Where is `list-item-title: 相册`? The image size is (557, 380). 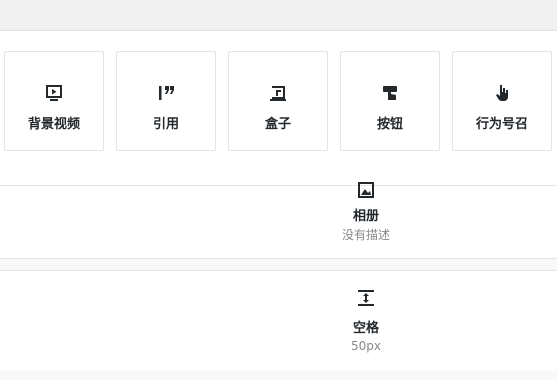 list-item-title: 相册 is located at coordinates (365, 216).